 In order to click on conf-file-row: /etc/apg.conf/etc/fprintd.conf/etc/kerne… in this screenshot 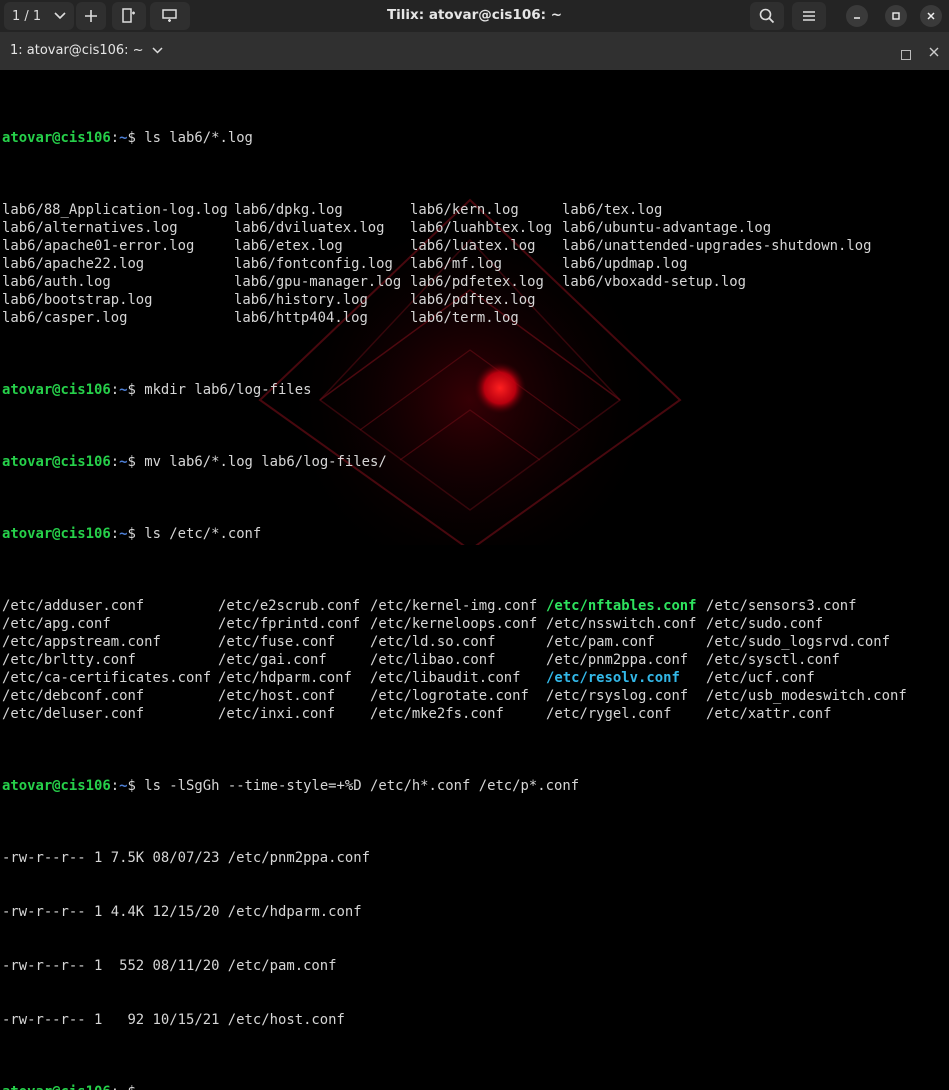, I will do `click(475, 624)`.